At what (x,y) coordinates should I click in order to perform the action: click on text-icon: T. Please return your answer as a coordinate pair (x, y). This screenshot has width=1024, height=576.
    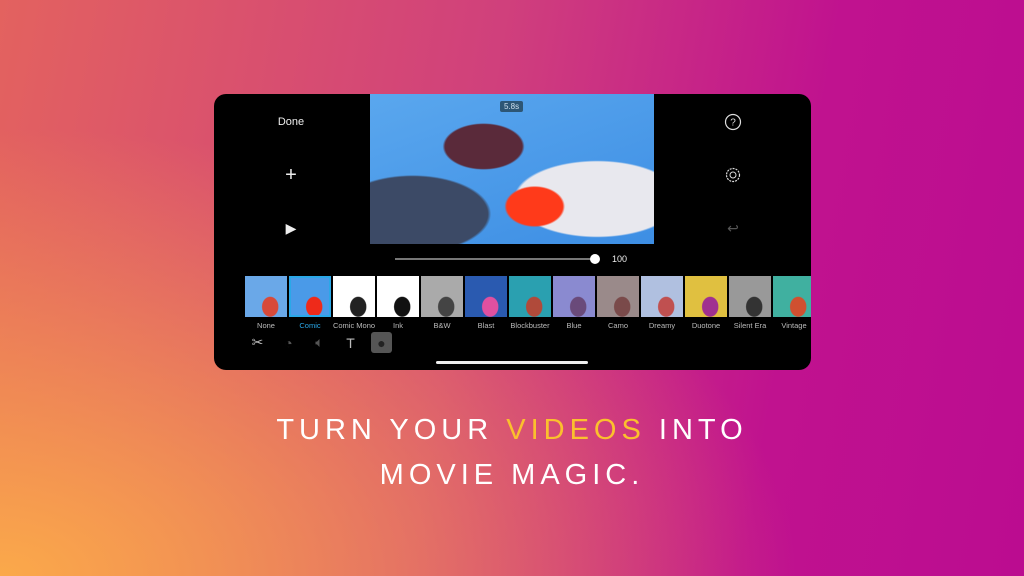
    Looking at the image, I should click on (350, 342).